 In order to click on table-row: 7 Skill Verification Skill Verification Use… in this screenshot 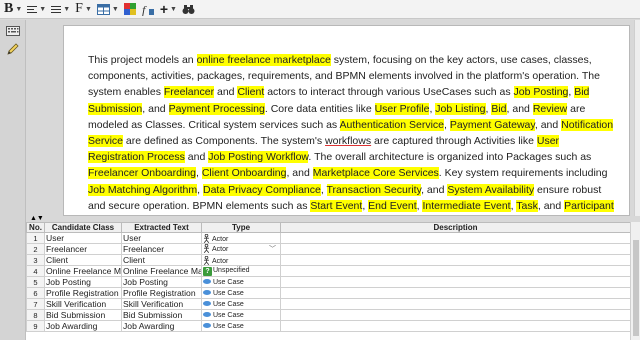, I will do `click(328, 304)`.